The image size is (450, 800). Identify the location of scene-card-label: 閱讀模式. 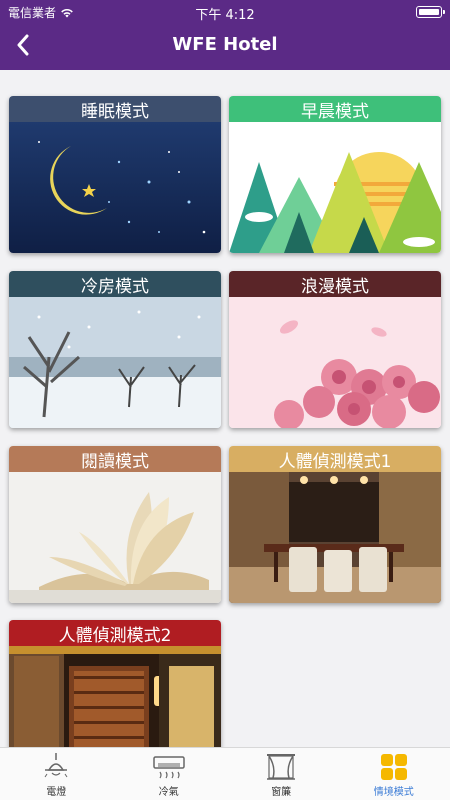
(115, 459).